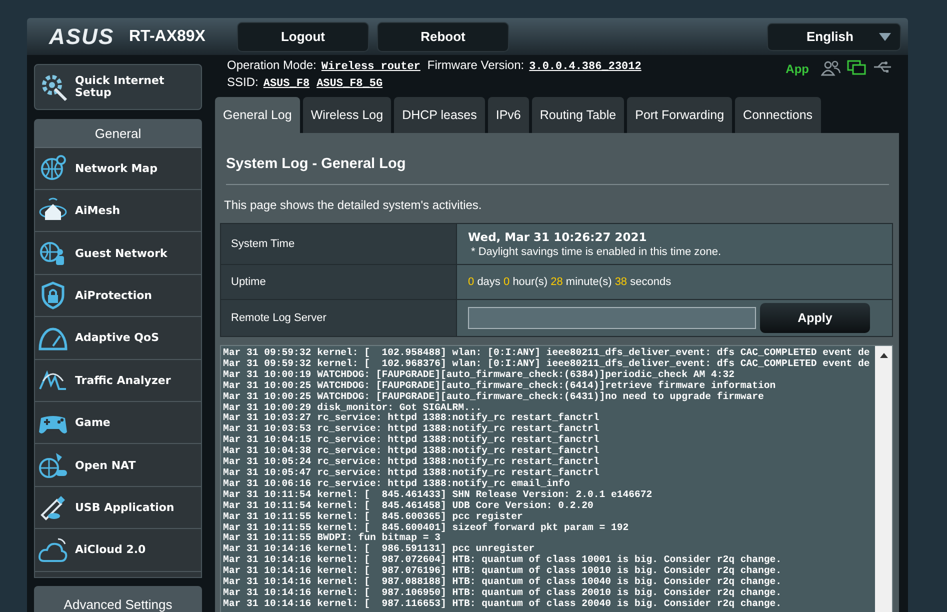 The image size is (947, 612). I want to click on page-description: This page shows the detailed system's activities., so click(353, 205).